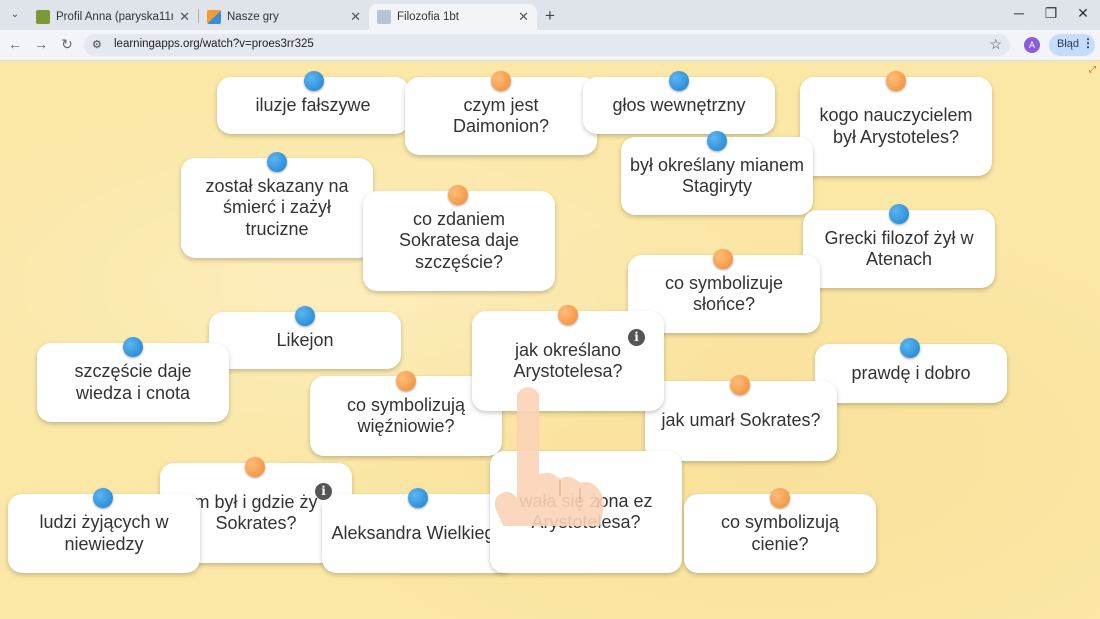 Image resolution: width=1100 pixels, height=619 pixels. I want to click on forward-icon: →, so click(41, 44).